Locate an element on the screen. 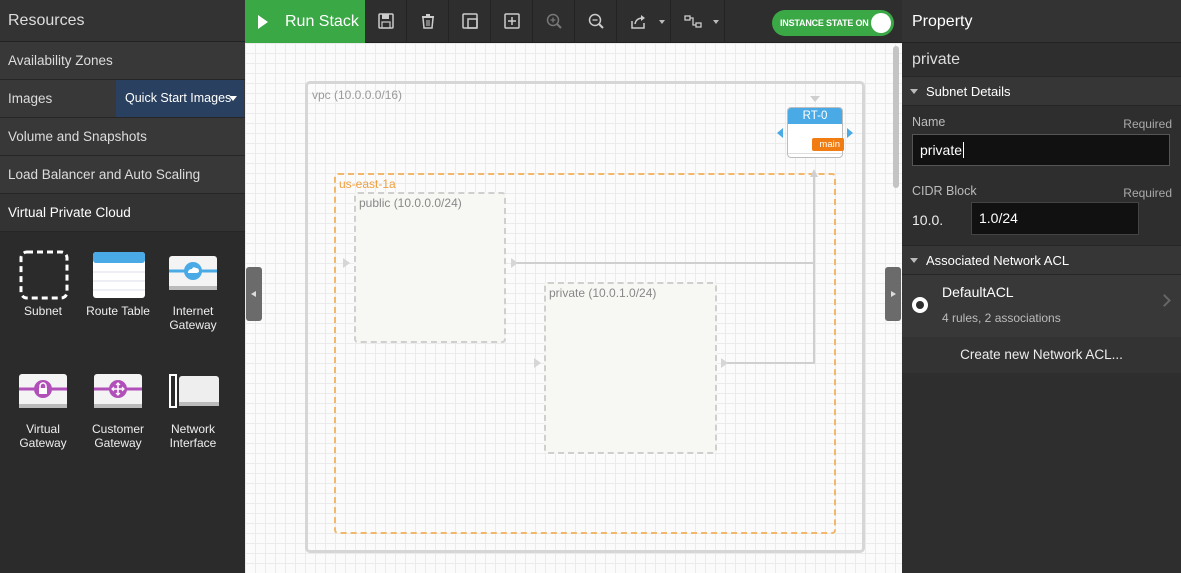 This screenshot has height=573, width=1181. subnet-details-section: Subnet Details is located at coordinates (1041, 91).